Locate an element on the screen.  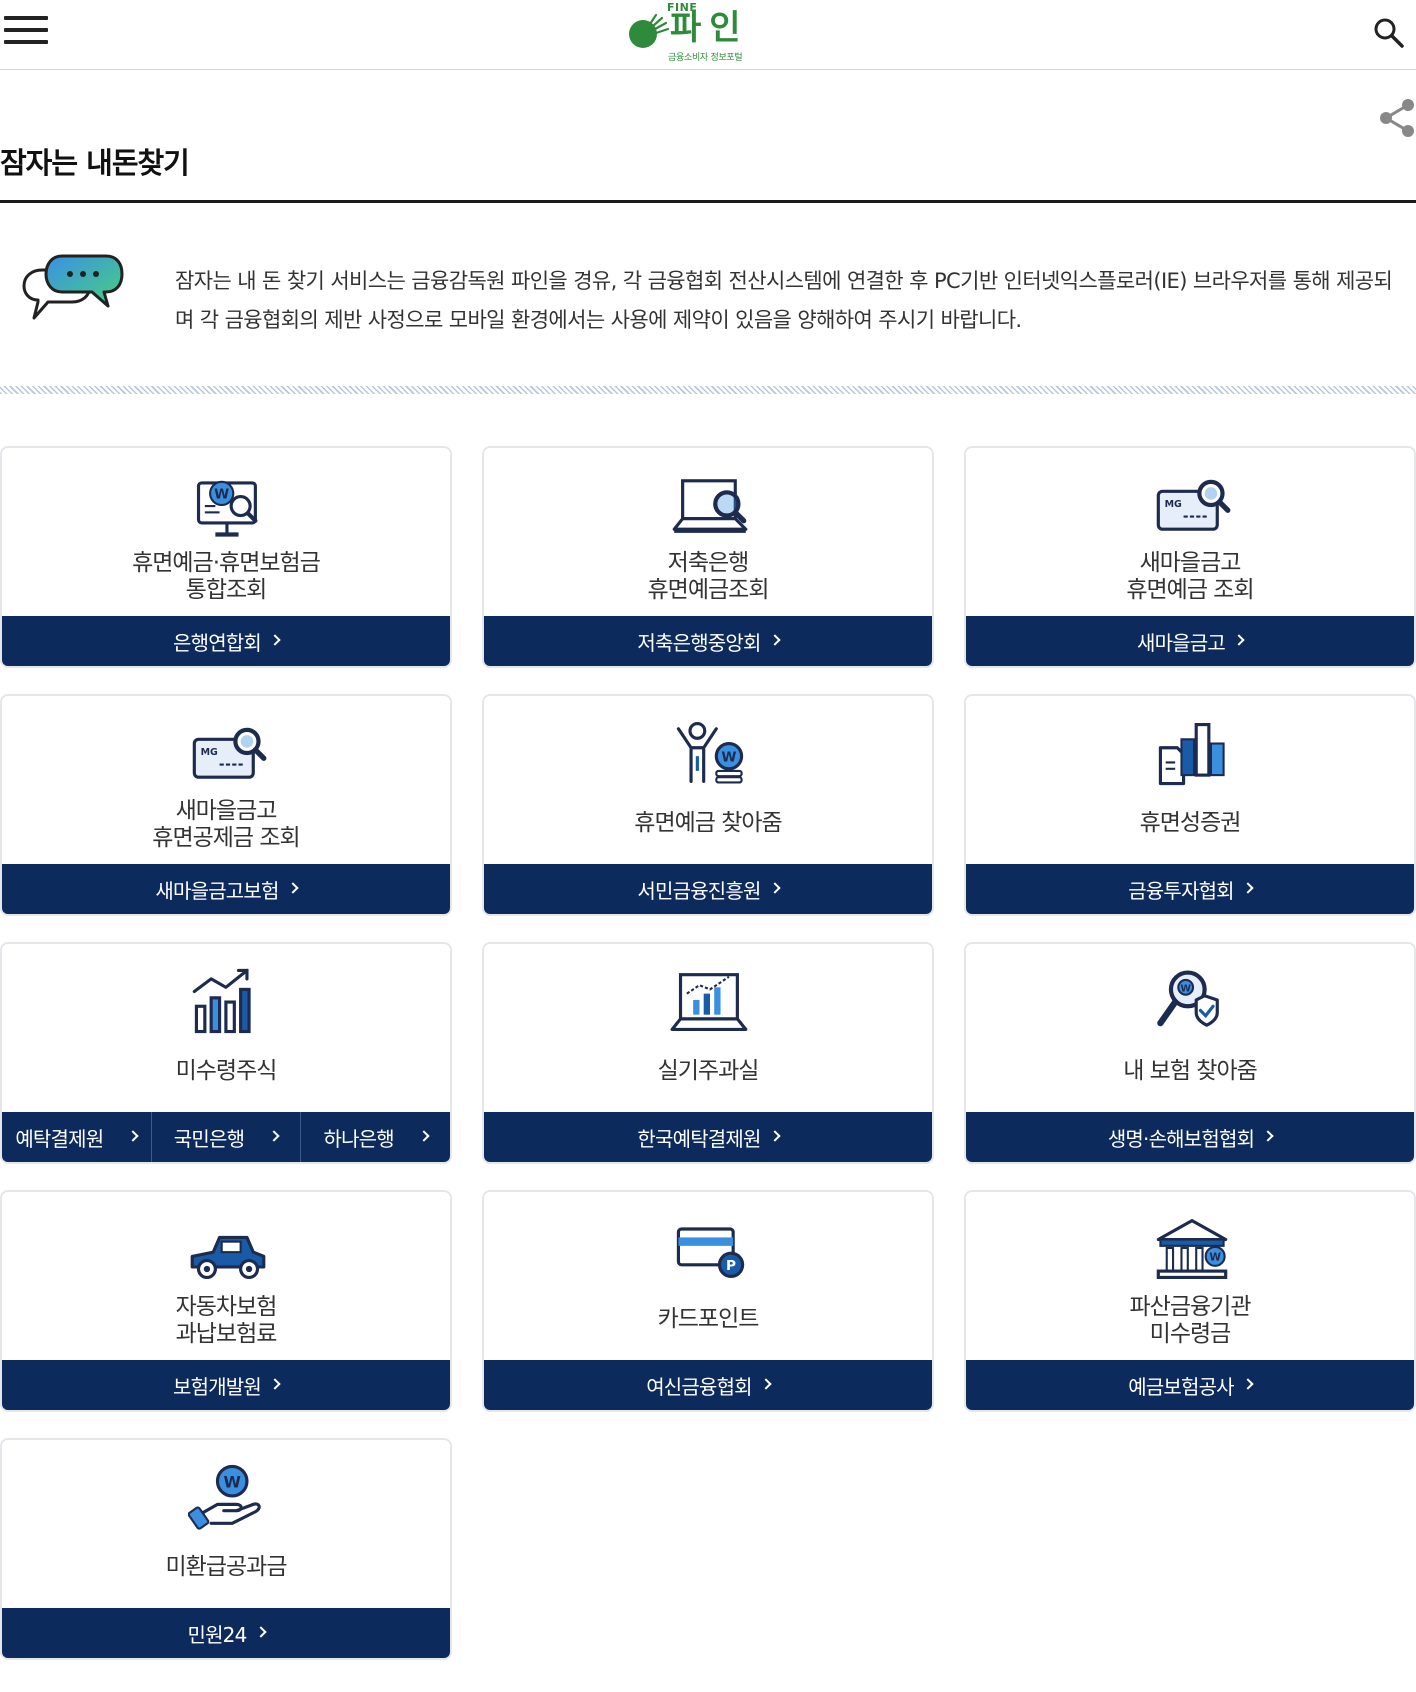
service-card: 실기주과실한국예탁결제원 is located at coordinates (708, 1053).